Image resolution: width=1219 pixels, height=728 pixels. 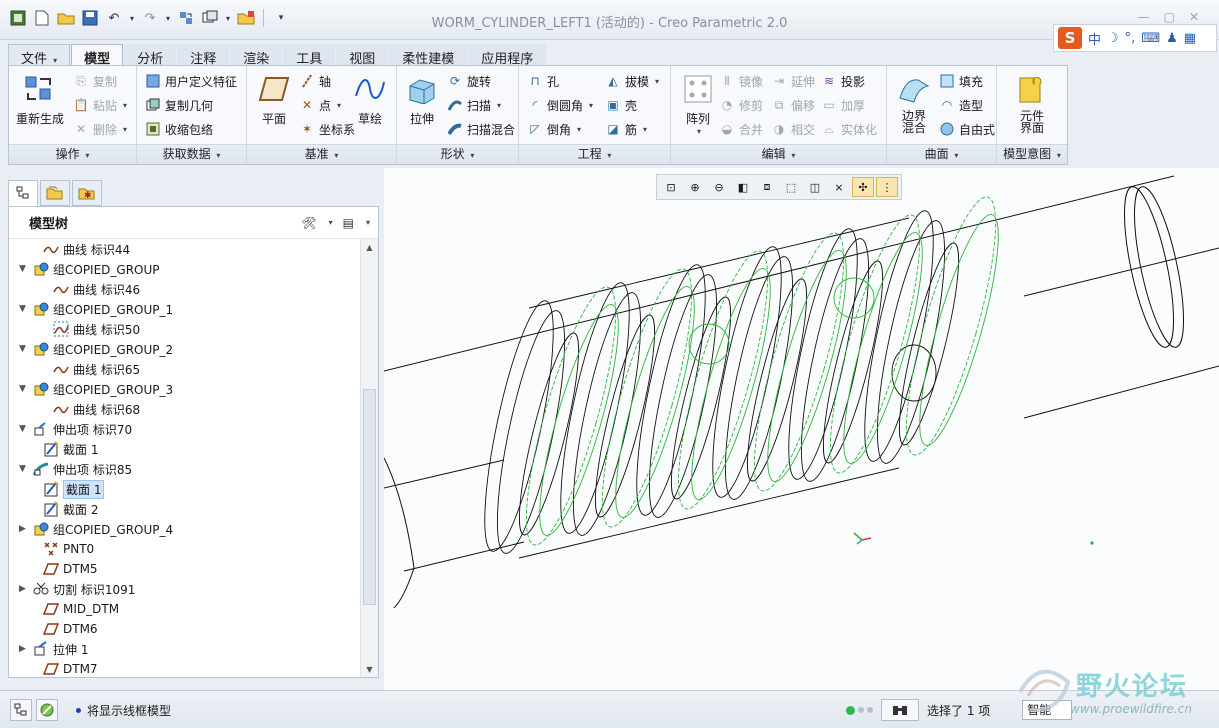 I want to click on shell-button: ▣ 壳, so click(x=621, y=105).